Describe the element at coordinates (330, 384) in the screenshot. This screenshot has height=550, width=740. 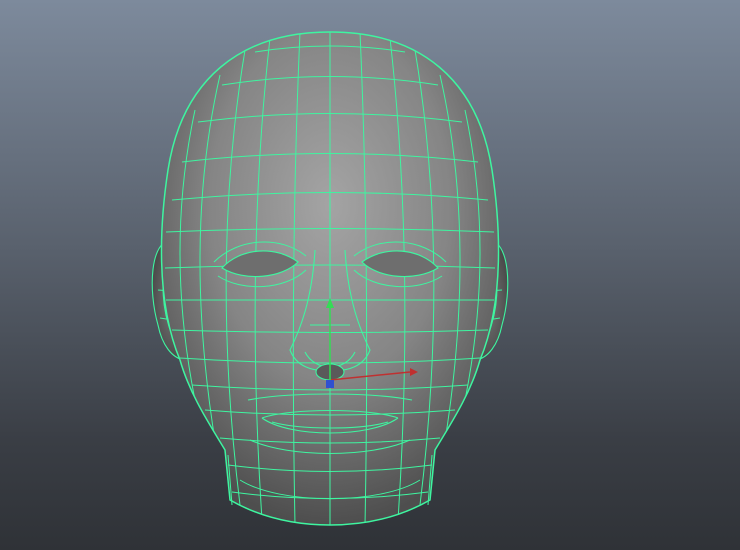
I see `manipulator-z-handle` at that location.